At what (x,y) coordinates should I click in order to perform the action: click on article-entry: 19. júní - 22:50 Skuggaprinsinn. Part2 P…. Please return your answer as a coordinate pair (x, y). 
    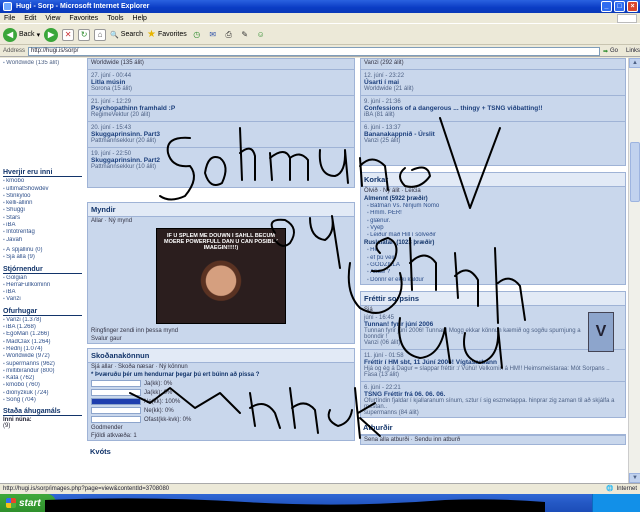
    Looking at the image, I should click on (221, 160).